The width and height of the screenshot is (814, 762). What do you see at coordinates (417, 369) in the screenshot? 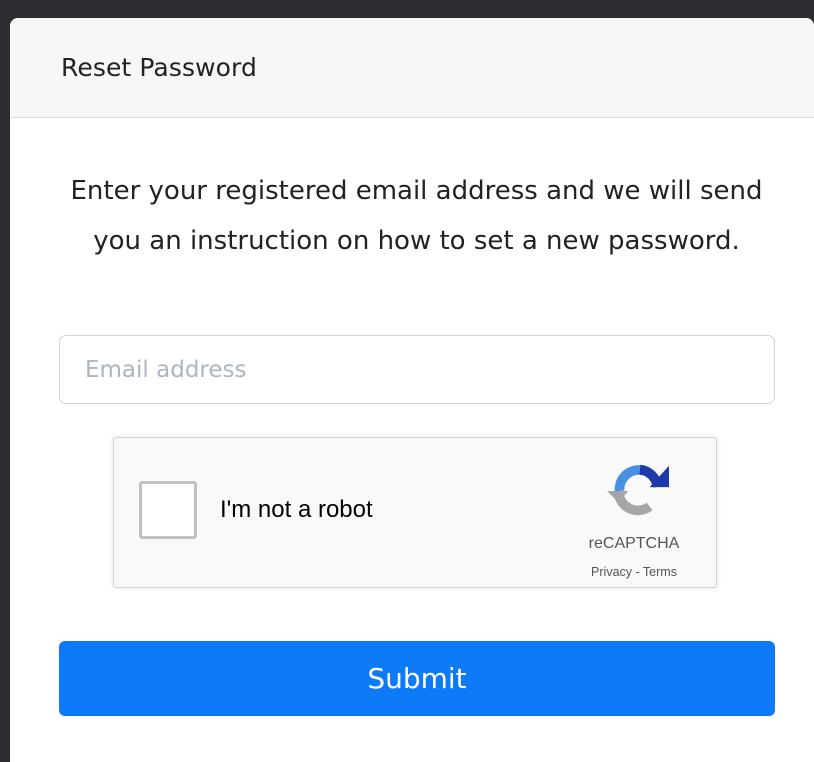
I see `email-input` at bounding box center [417, 369].